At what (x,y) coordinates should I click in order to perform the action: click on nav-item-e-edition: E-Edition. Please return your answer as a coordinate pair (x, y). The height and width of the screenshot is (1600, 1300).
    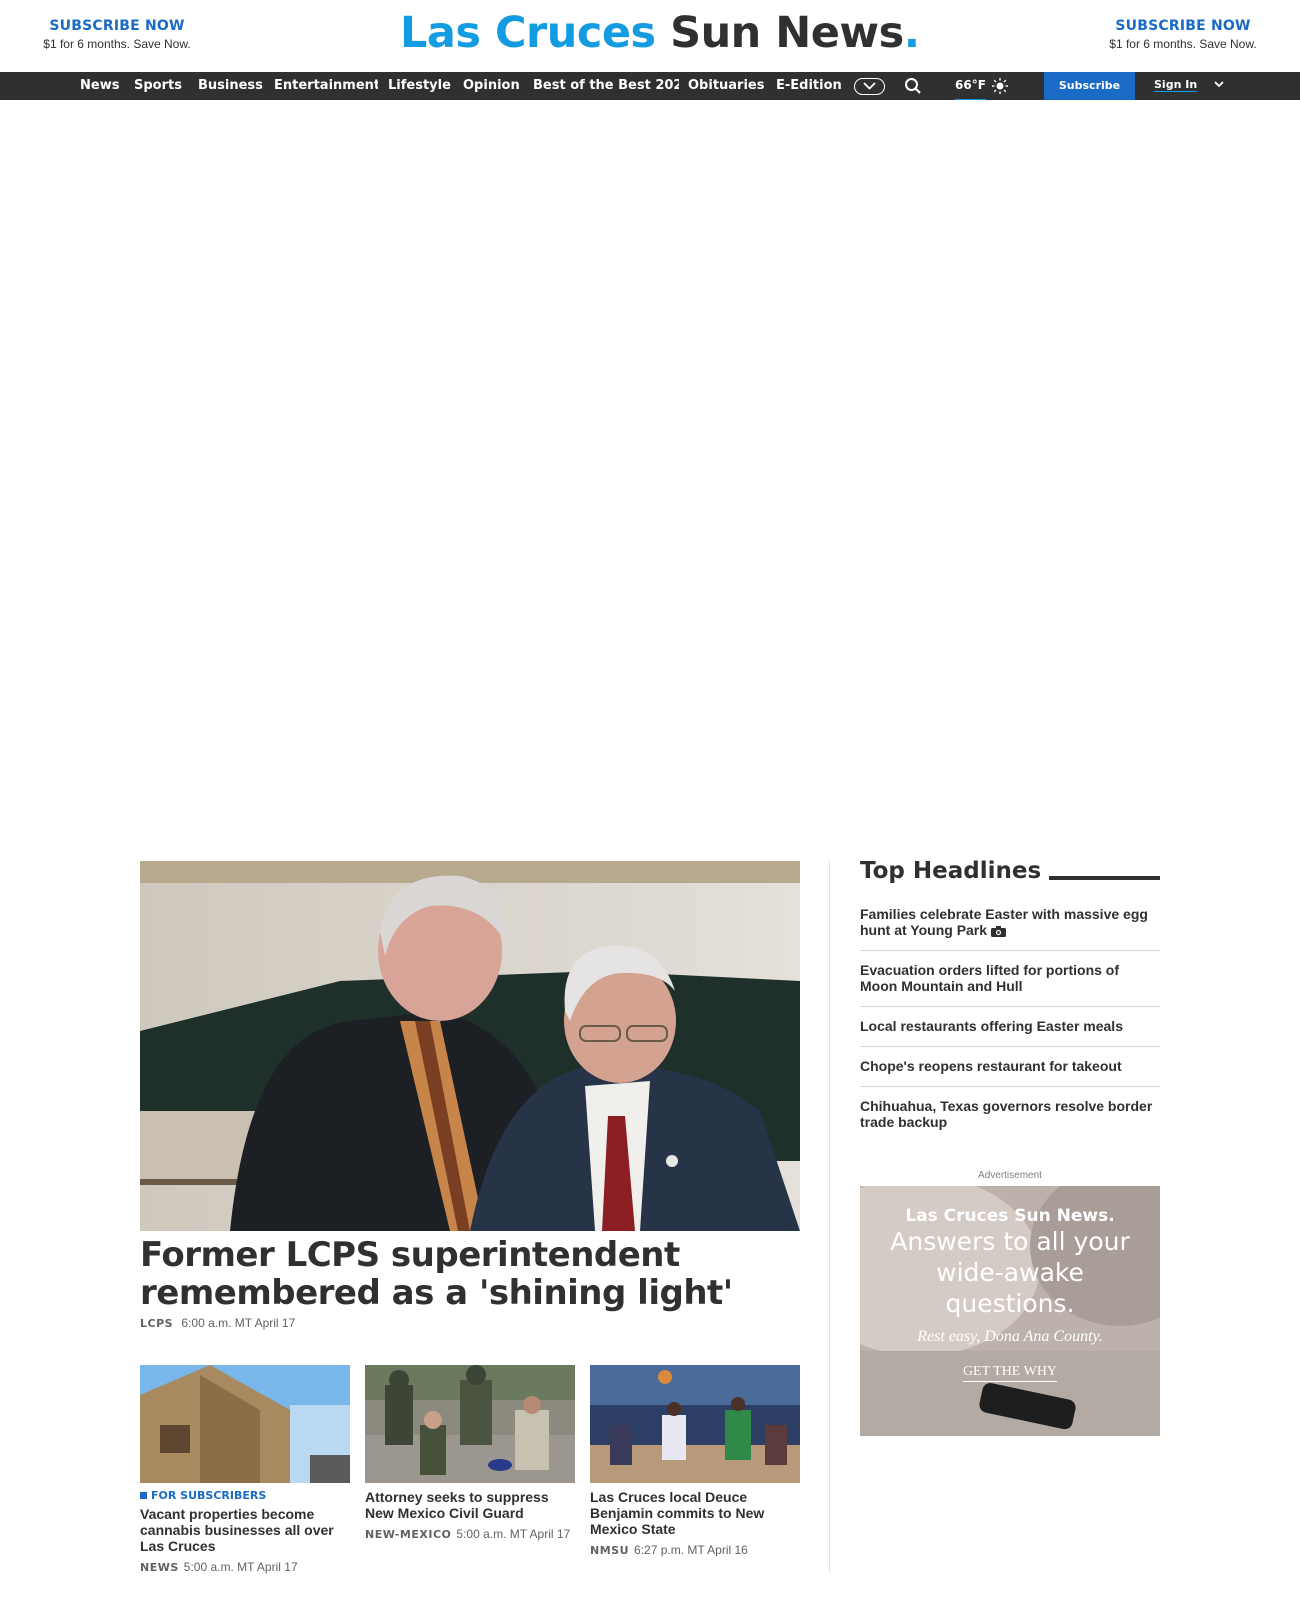
    Looking at the image, I should click on (810, 86).